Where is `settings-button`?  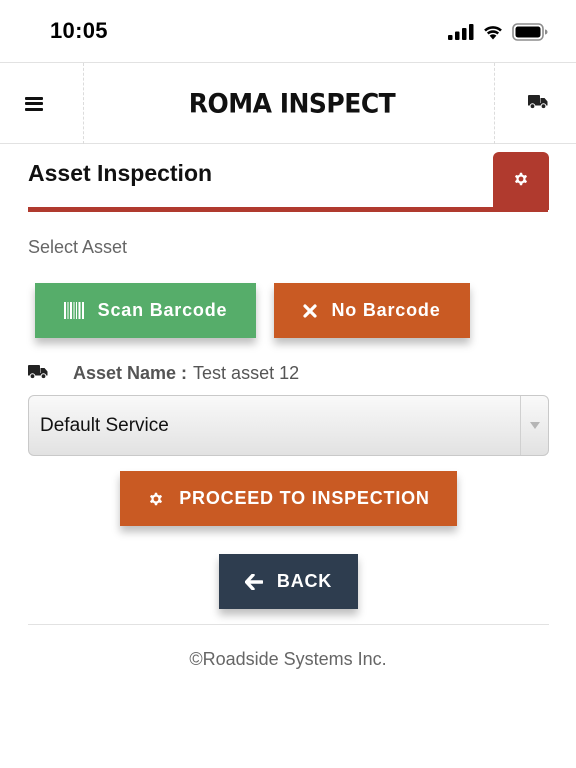 settings-button is located at coordinates (521, 181).